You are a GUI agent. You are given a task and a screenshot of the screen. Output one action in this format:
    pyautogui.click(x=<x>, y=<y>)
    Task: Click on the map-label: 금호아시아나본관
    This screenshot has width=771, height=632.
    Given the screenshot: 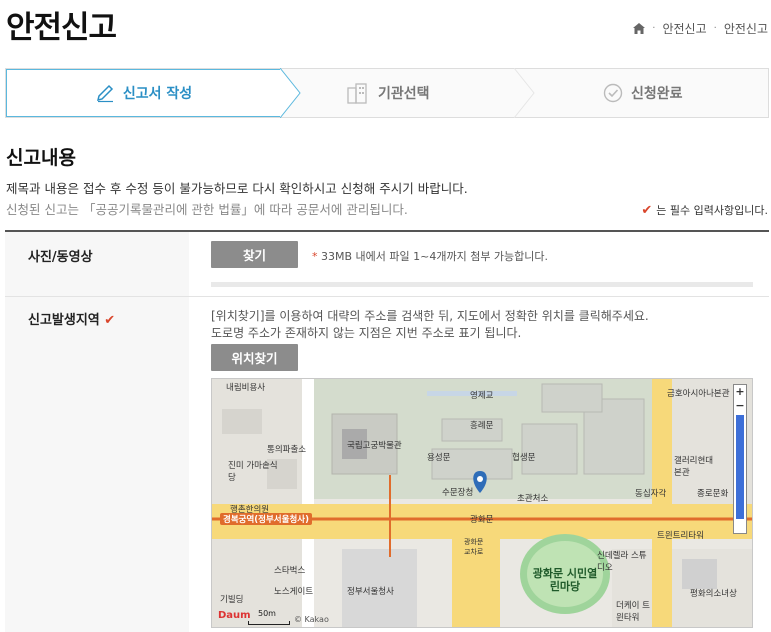 What is the action you would take?
    pyautogui.click(x=698, y=394)
    